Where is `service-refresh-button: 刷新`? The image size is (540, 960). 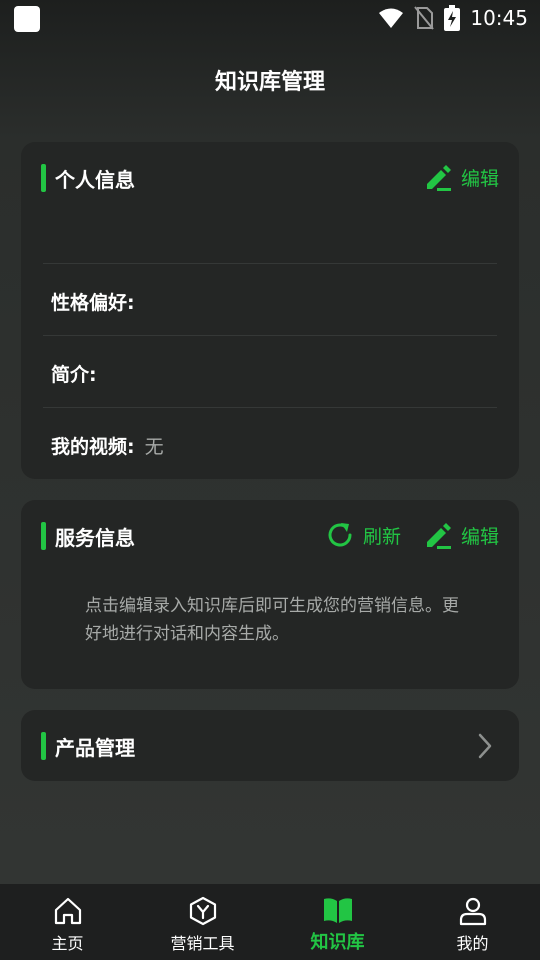
service-refresh-button: 刷新 is located at coordinates (363, 535).